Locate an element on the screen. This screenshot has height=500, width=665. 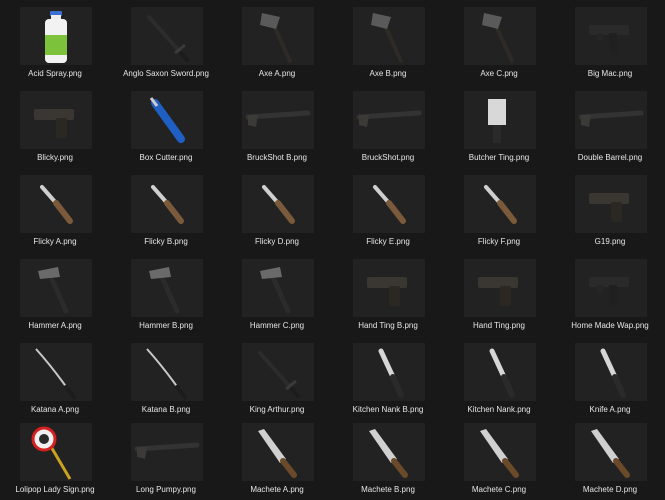
file-name-label: Flicky A.png is located at coordinates (55, 241).